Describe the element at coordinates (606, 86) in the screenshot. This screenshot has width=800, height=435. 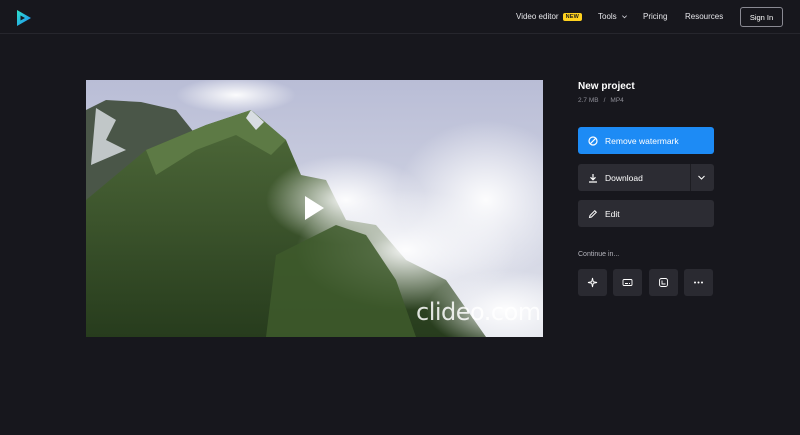
I see `project-title: New project` at that location.